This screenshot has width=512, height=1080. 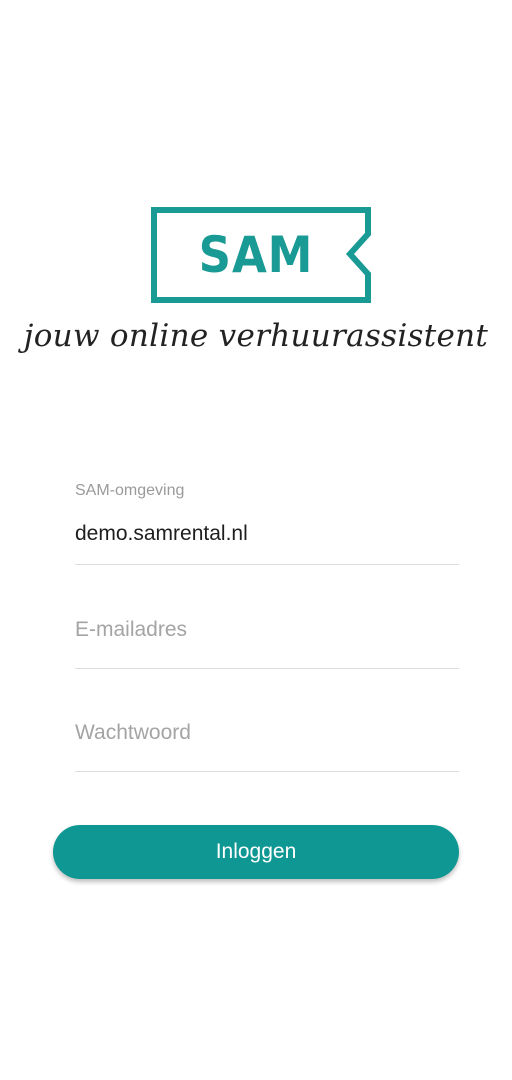 I want to click on logo-text: SAM, so click(x=256, y=255).